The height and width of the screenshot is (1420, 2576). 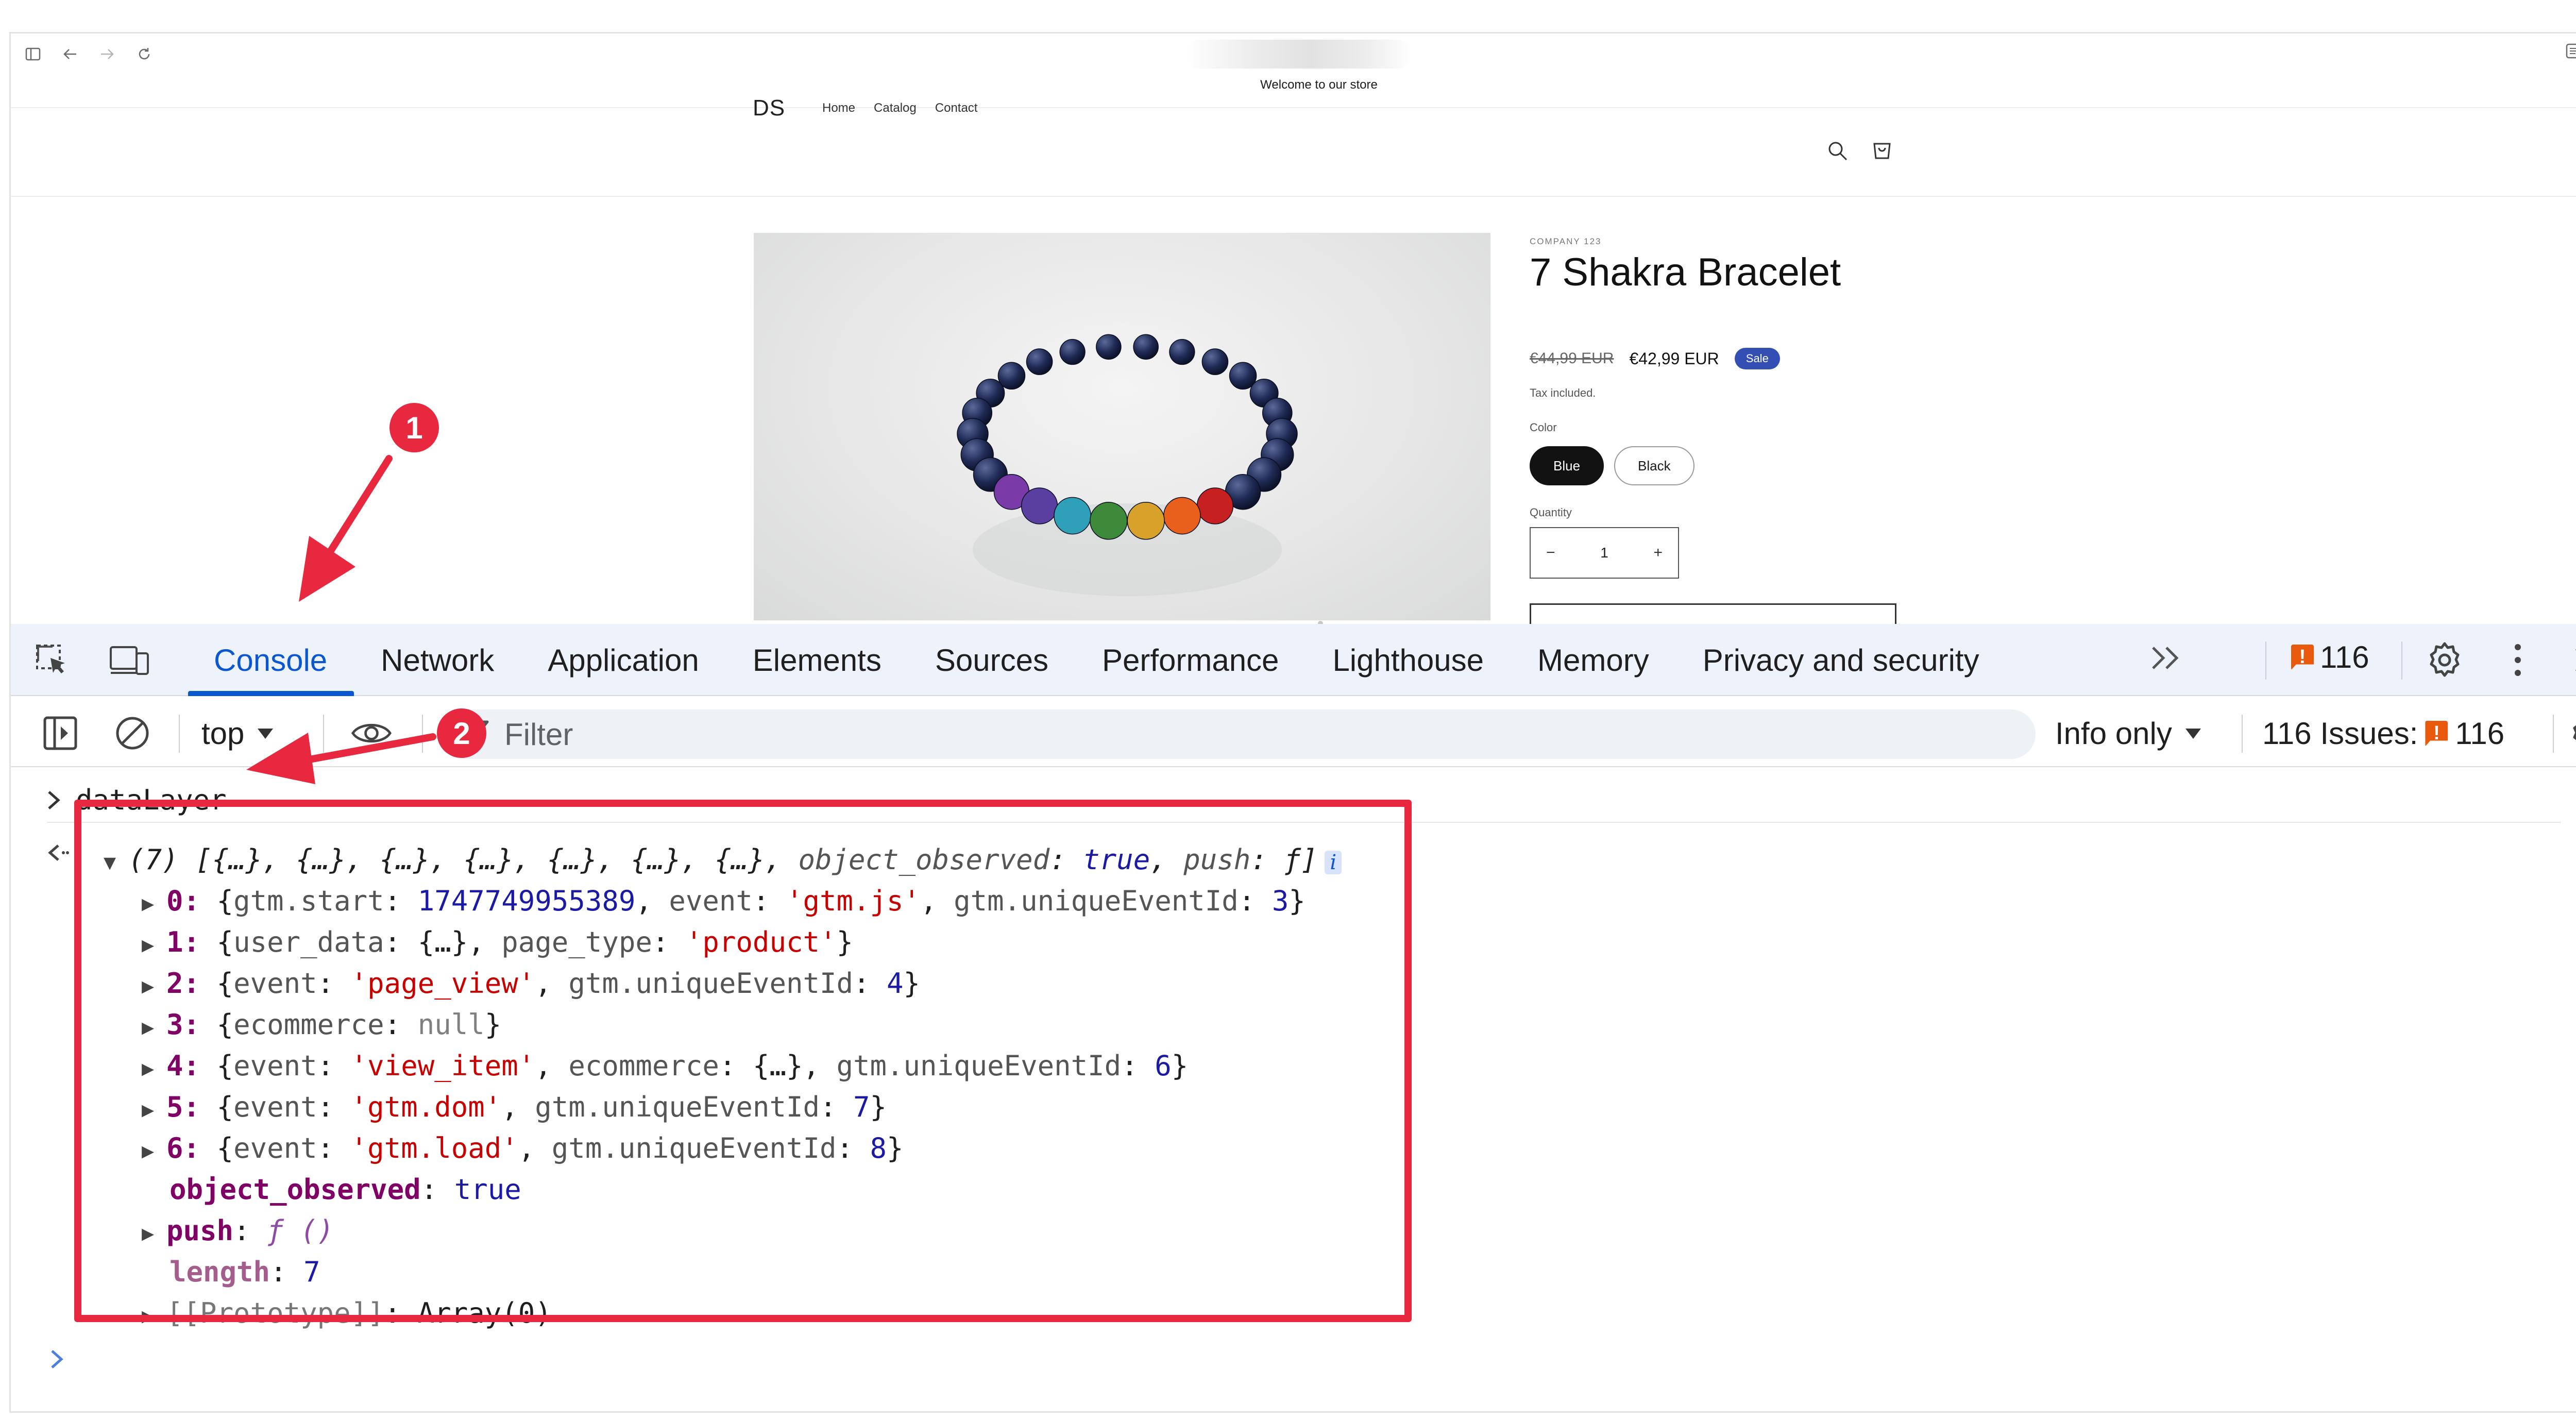 I want to click on sale-price: €42,99 EUR, so click(x=1674, y=358).